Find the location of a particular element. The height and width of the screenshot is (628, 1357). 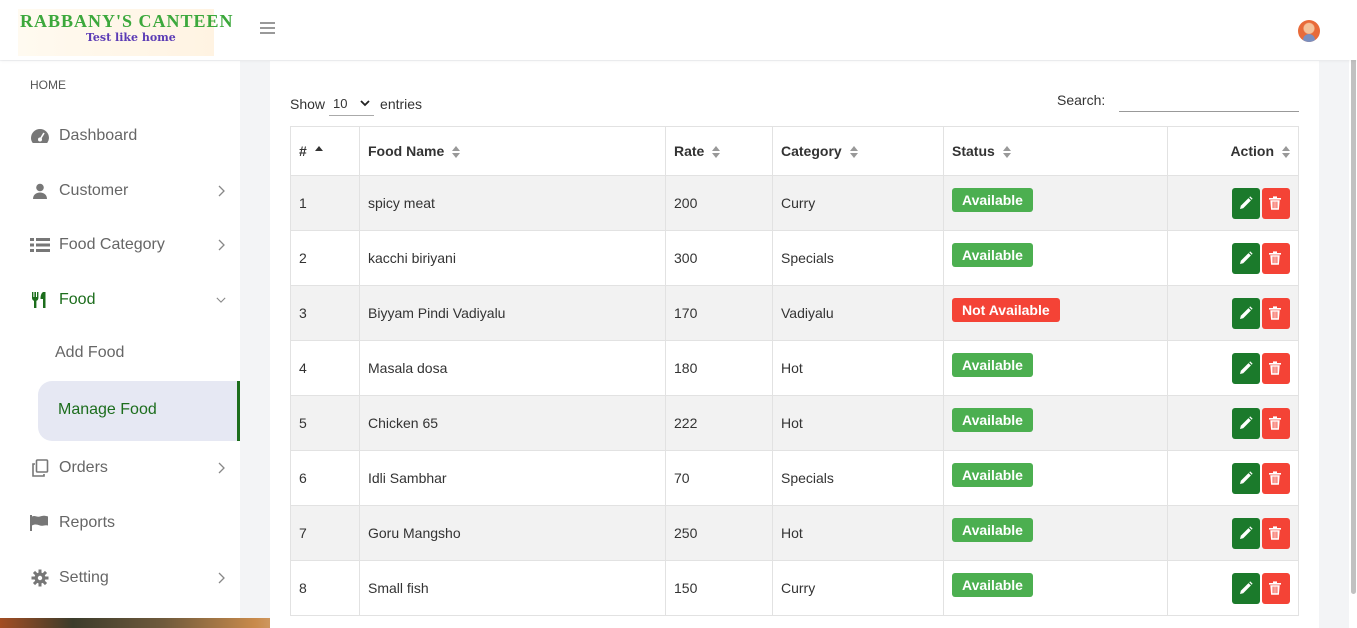

entries-select: 10 is located at coordinates (352, 104).